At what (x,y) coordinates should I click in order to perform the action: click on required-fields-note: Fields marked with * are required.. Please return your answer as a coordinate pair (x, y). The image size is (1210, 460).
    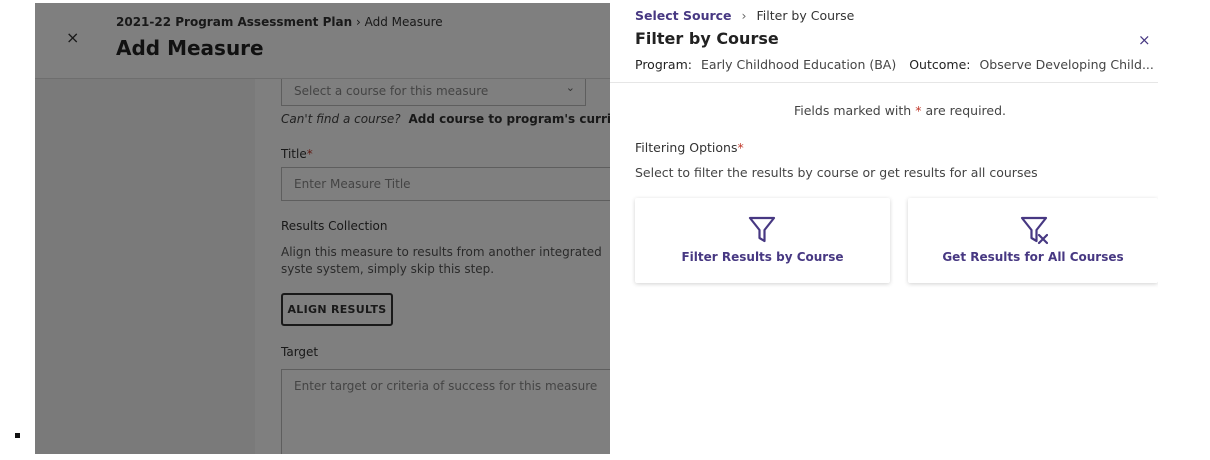
    Looking at the image, I should click on (884, 110).